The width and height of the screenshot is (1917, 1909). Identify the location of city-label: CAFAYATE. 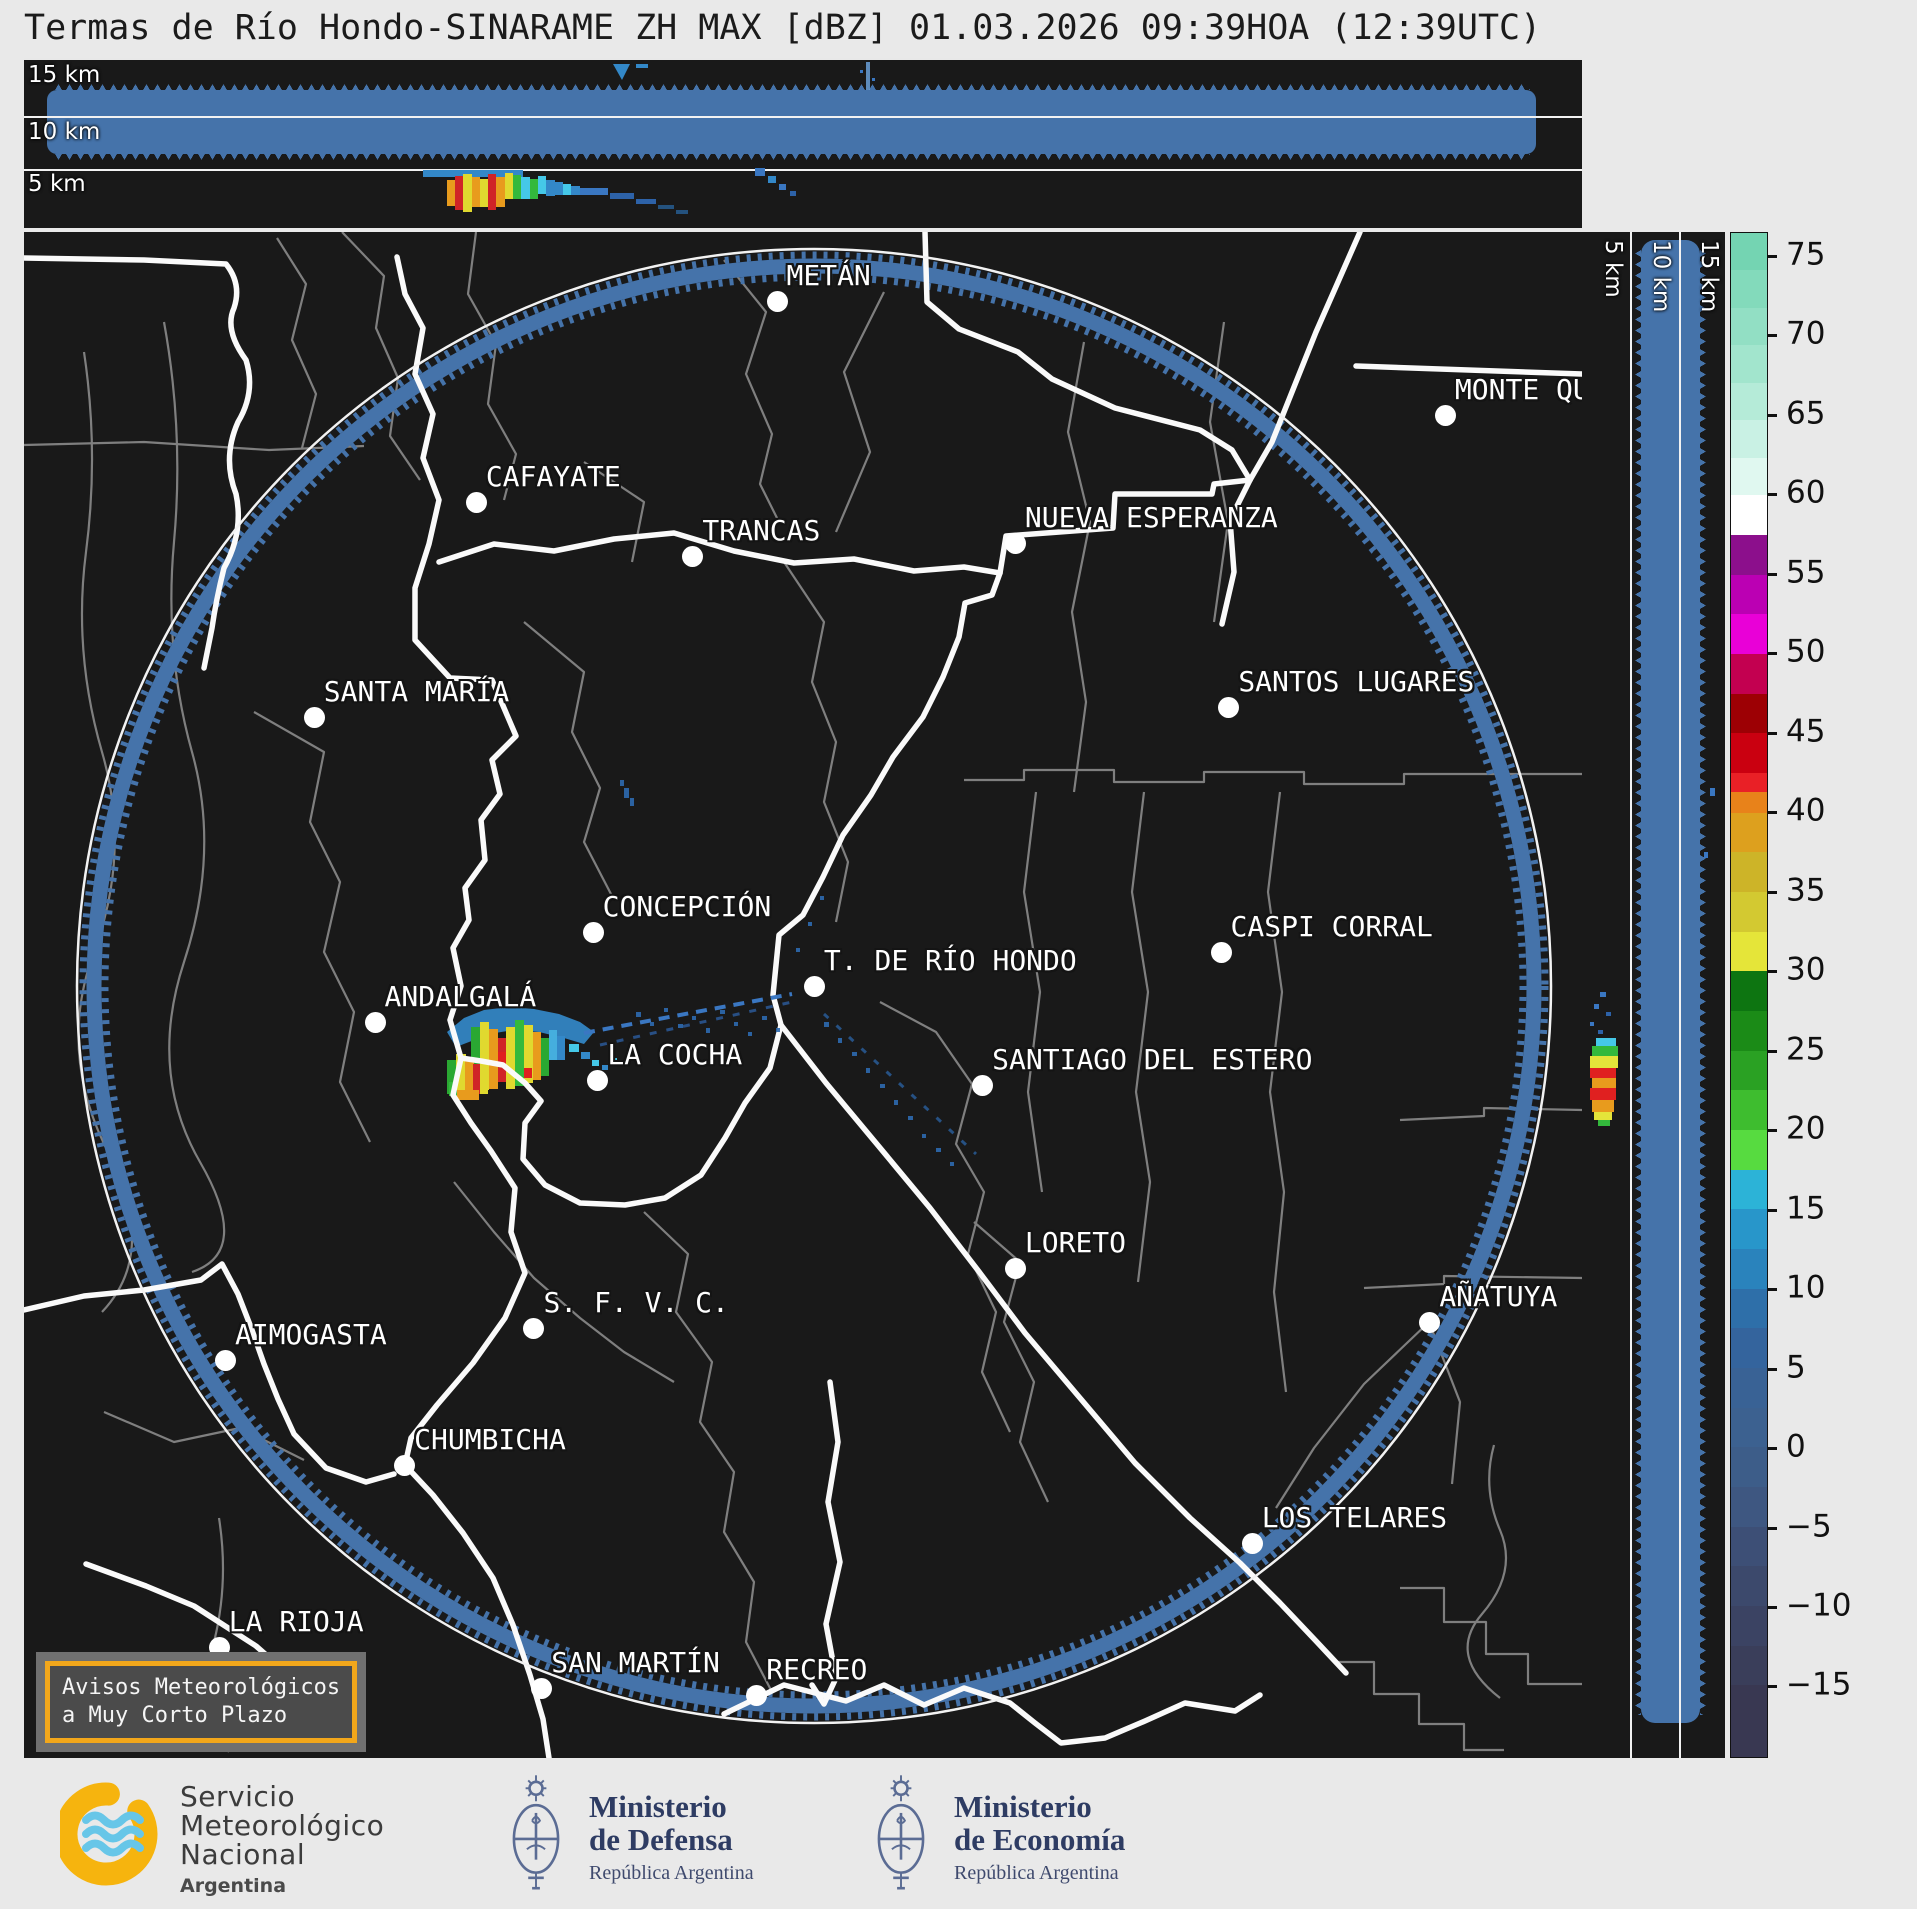
(553, 477).